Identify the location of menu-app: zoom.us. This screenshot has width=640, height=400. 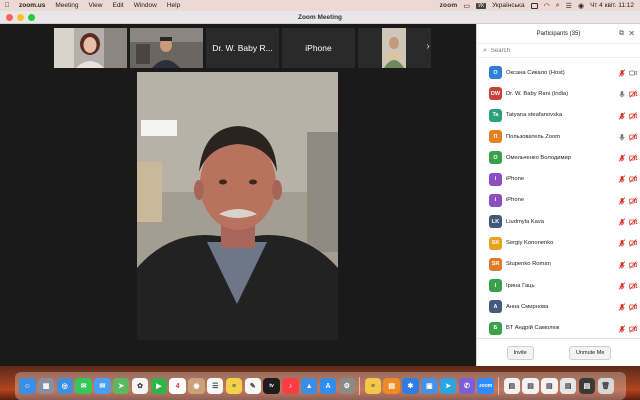
(32, 5).